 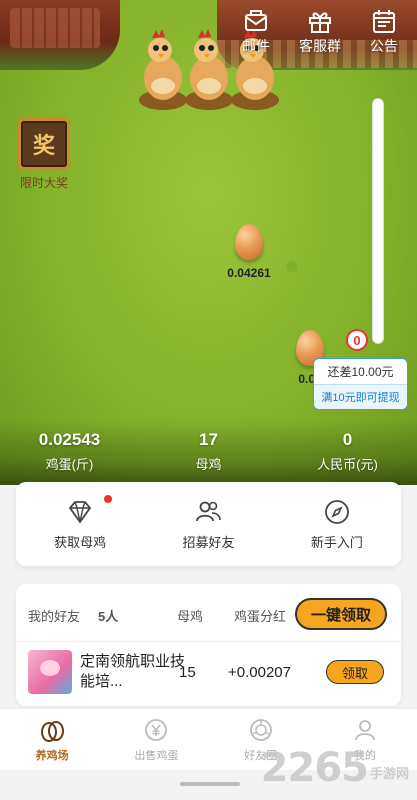 I want to click on claim-button: 领取, so click(x=355, y=672).